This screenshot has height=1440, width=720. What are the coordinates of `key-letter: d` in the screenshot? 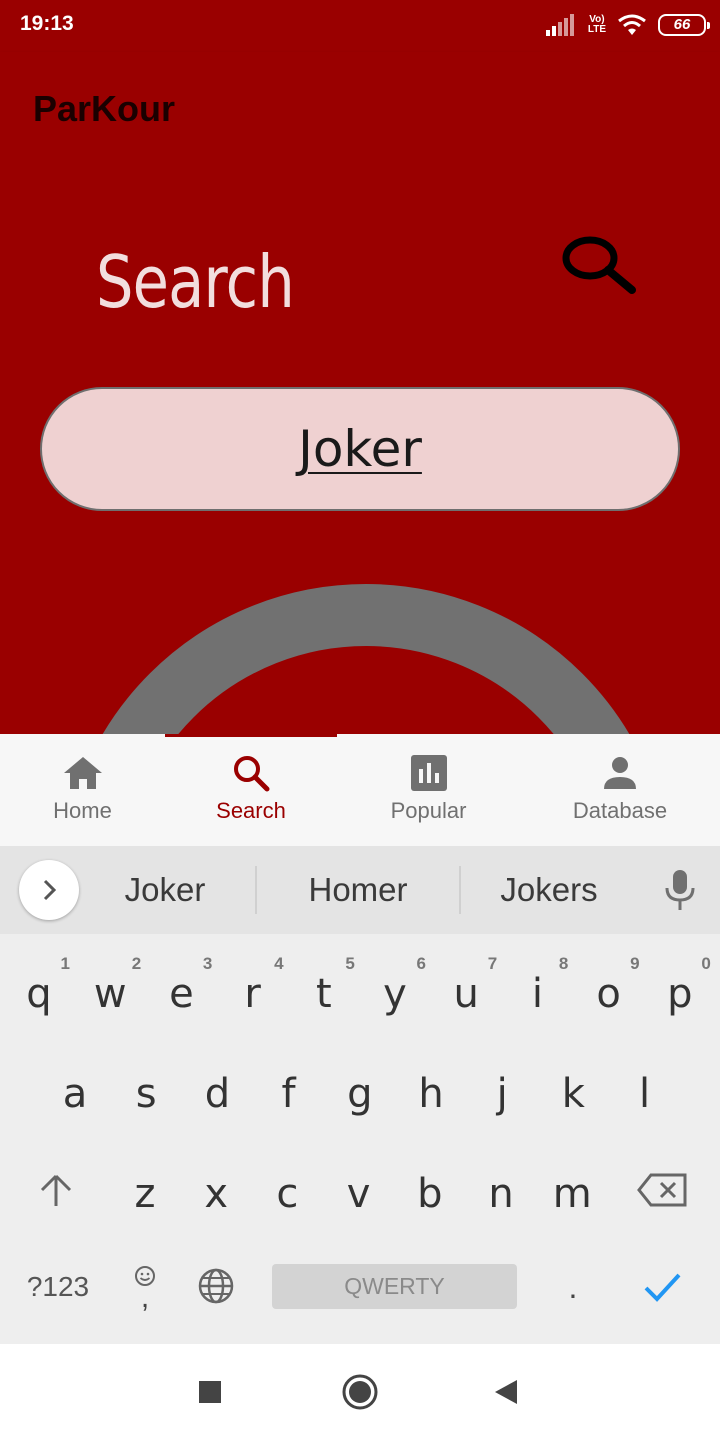 It's located at (217, 1094).